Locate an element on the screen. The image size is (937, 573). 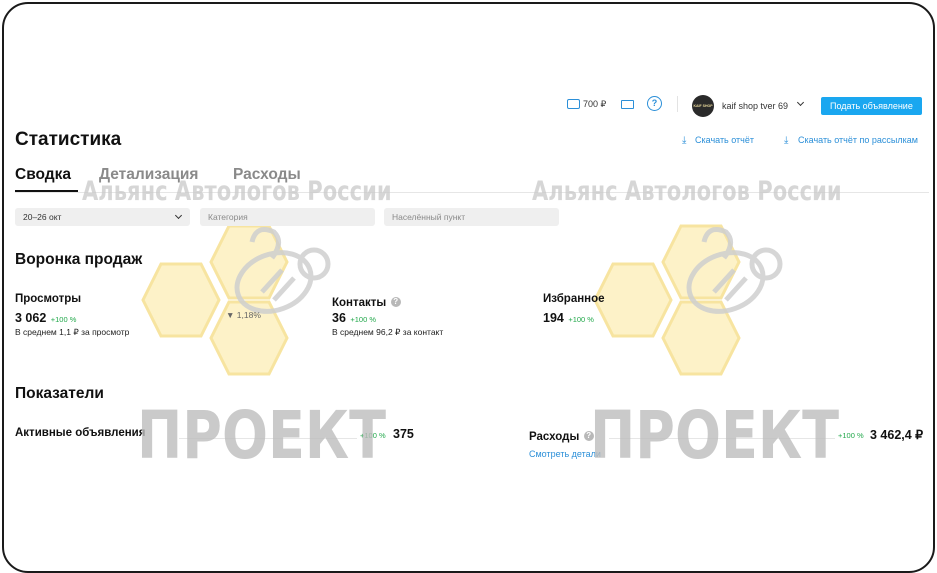
contacts-value: 36 is located at coordinates (339, 318).